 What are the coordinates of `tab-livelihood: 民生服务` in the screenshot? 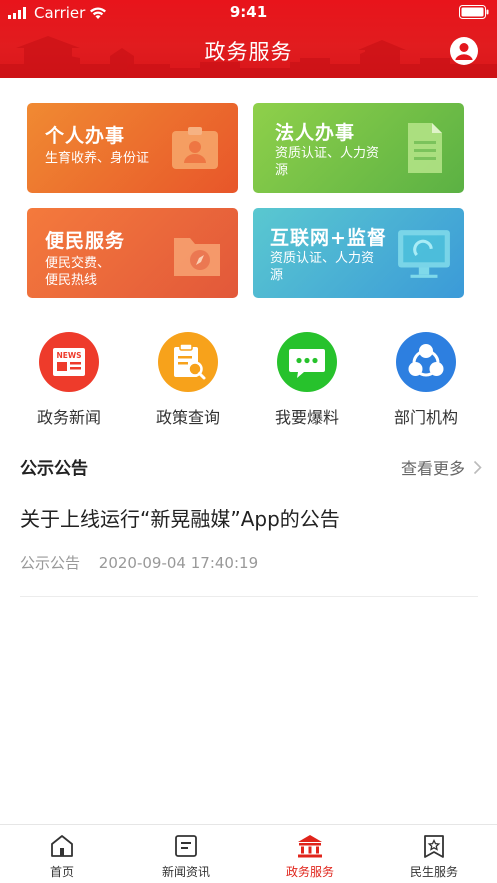 It's located at (434, 856).